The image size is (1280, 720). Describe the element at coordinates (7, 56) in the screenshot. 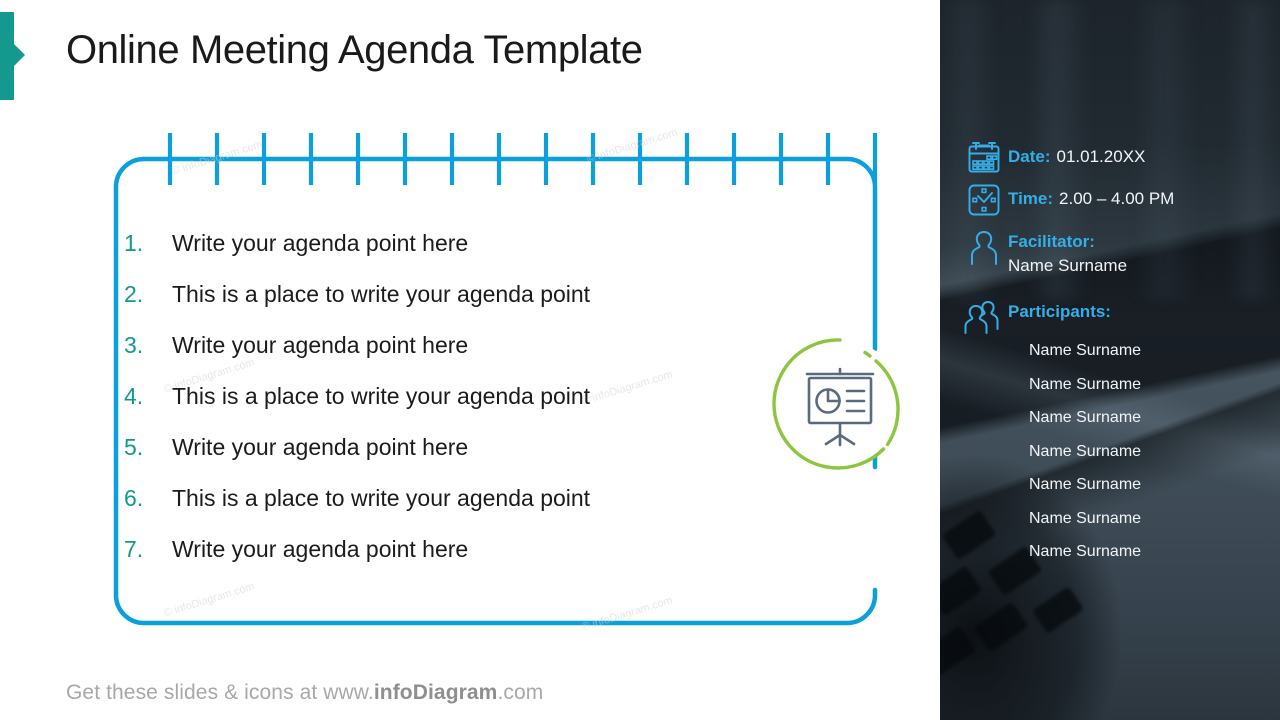

I see `left-accent-bar` at that location.